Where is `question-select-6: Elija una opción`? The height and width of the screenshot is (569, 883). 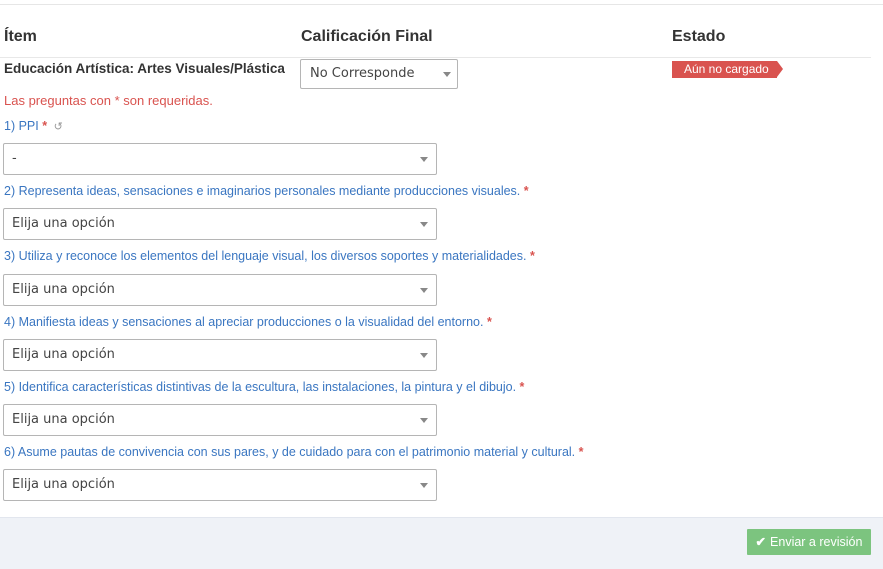 question-select-6: Elija una opción is located at coordinates (220, 485).